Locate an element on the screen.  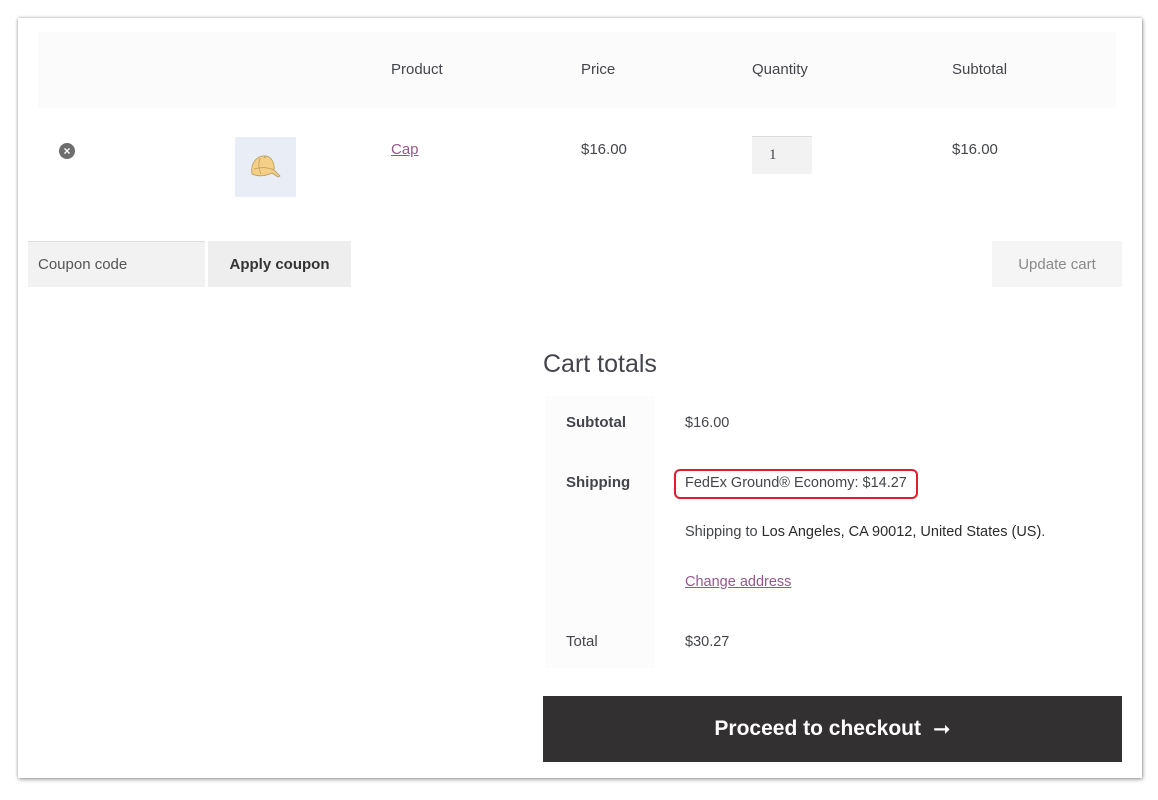
header-subtotal: Subtotal is located at coordinates (980, 69).